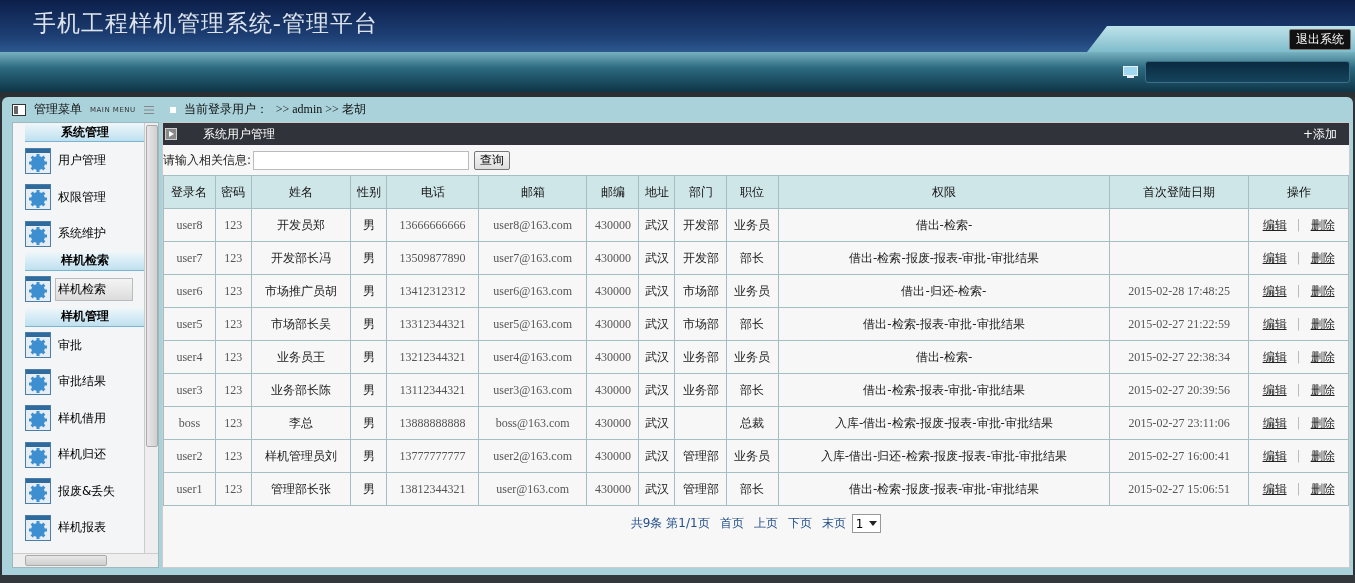 Image resolution: width=1355 pixels, height=583 pixels. Describe the element at coordinates (301, 324) in the screenshot. I see `table-cell: 市场部长吴` at that location.